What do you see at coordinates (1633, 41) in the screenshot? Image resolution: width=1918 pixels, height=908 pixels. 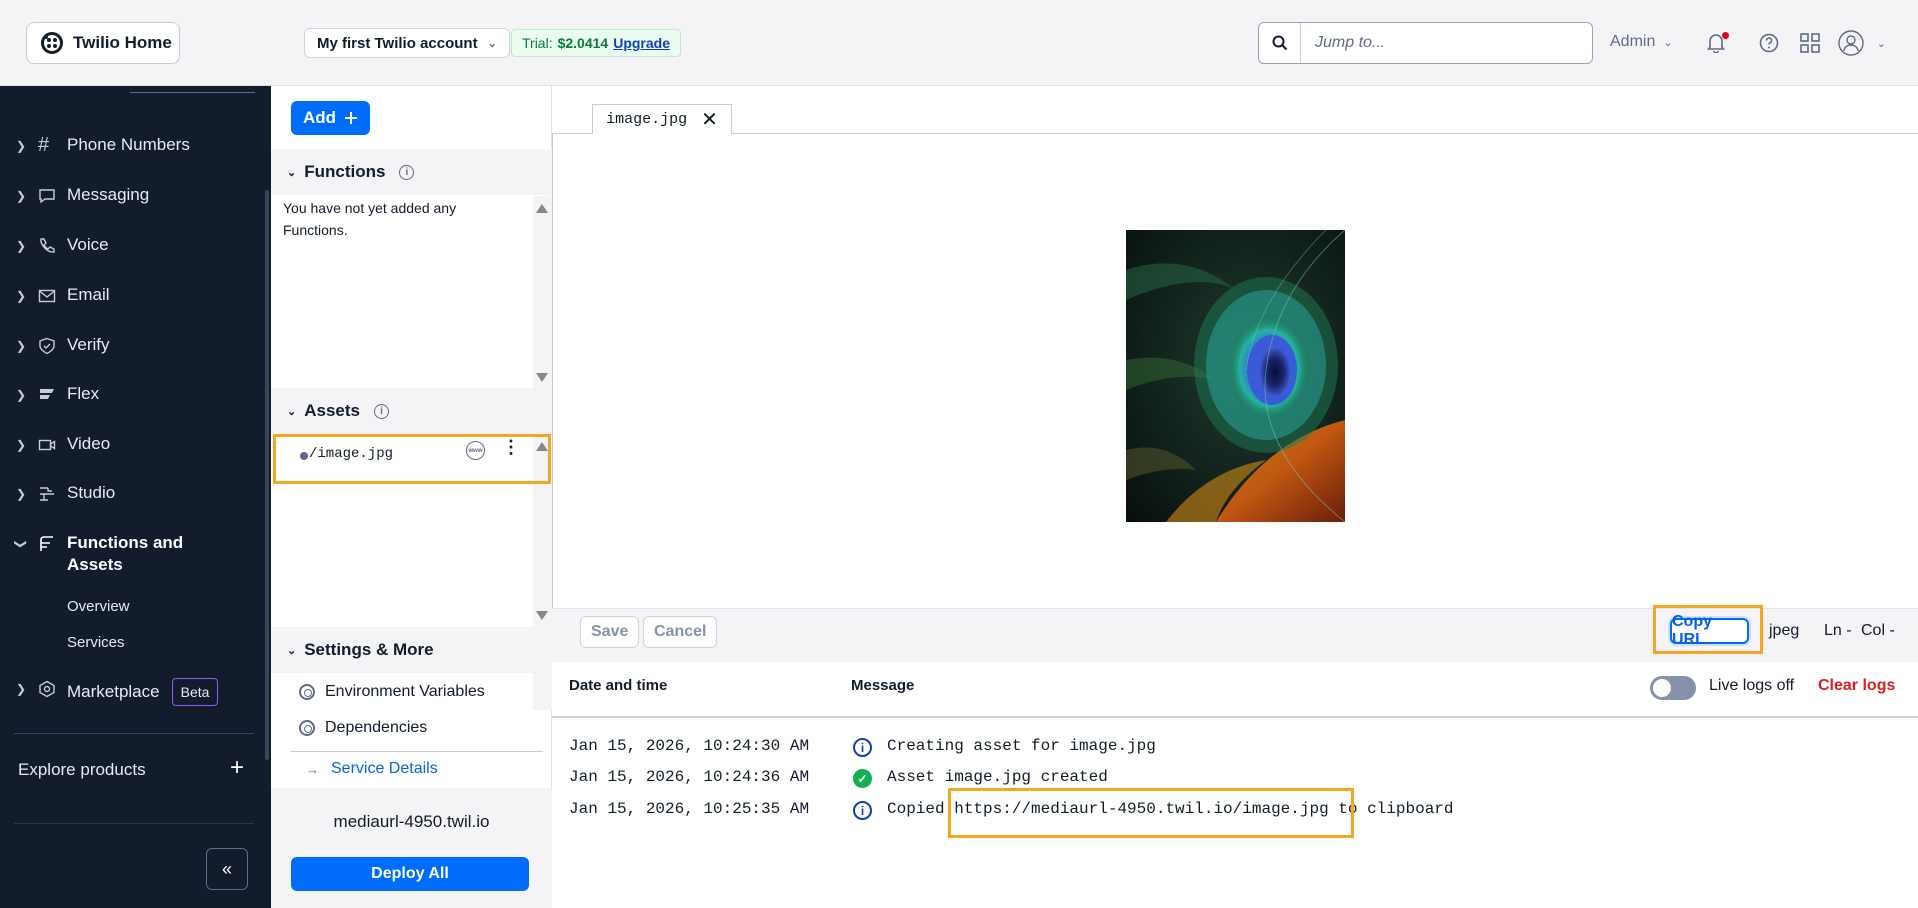 I see `admin-label: Admin` at bounding box center [1633, 41].